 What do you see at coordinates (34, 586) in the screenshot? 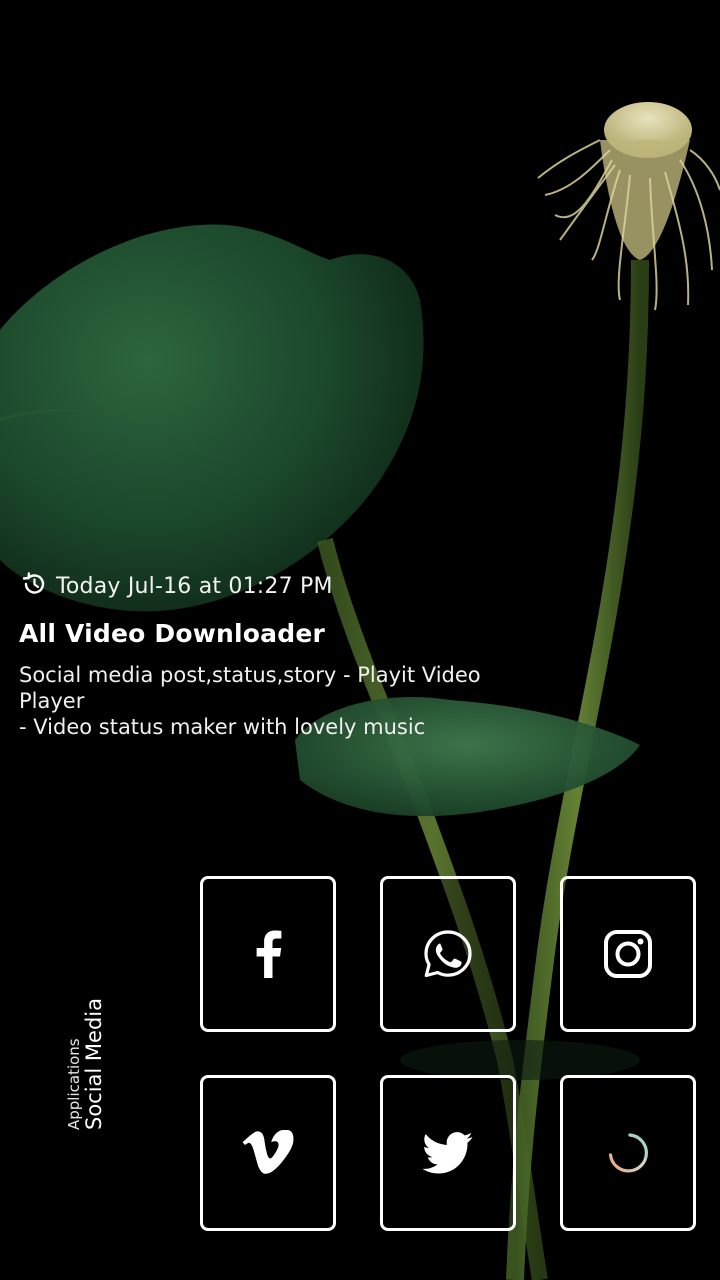
I see `history-icon` at bounding box center [34, 586].